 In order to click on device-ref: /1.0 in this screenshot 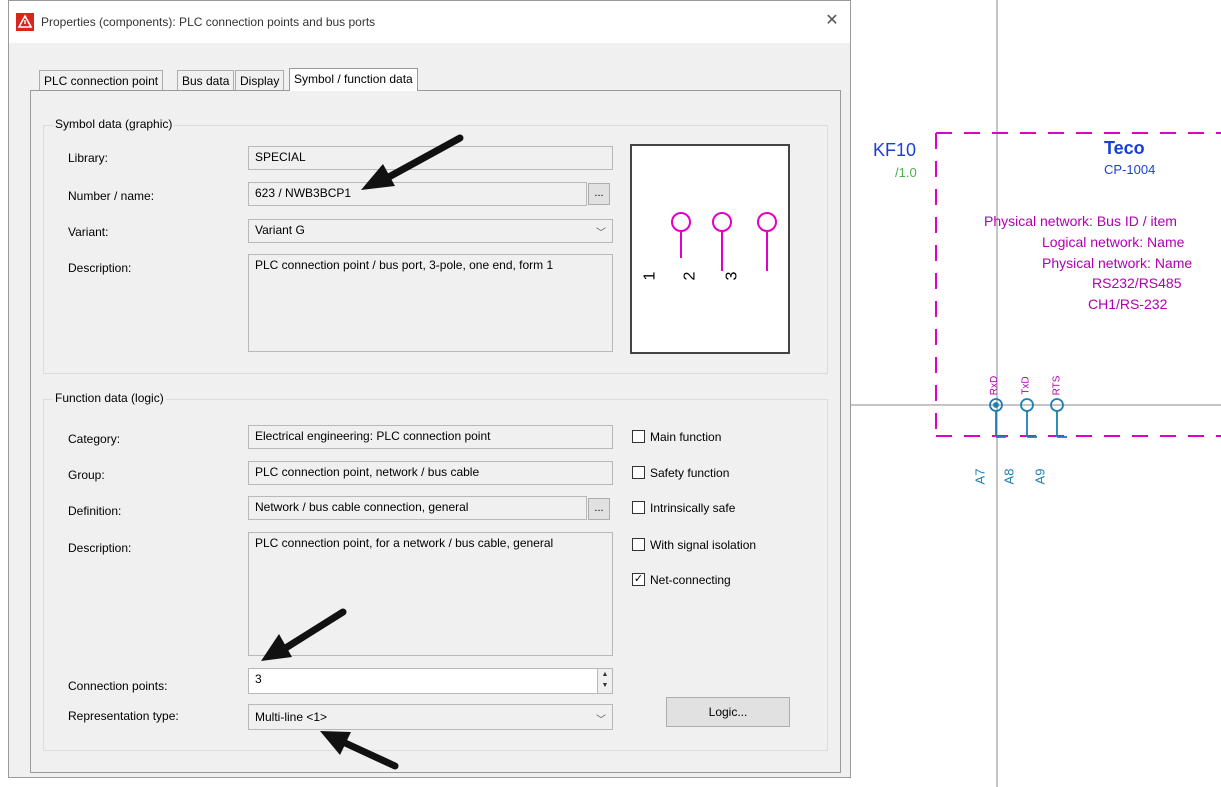, I will do `click(906, 172)`.